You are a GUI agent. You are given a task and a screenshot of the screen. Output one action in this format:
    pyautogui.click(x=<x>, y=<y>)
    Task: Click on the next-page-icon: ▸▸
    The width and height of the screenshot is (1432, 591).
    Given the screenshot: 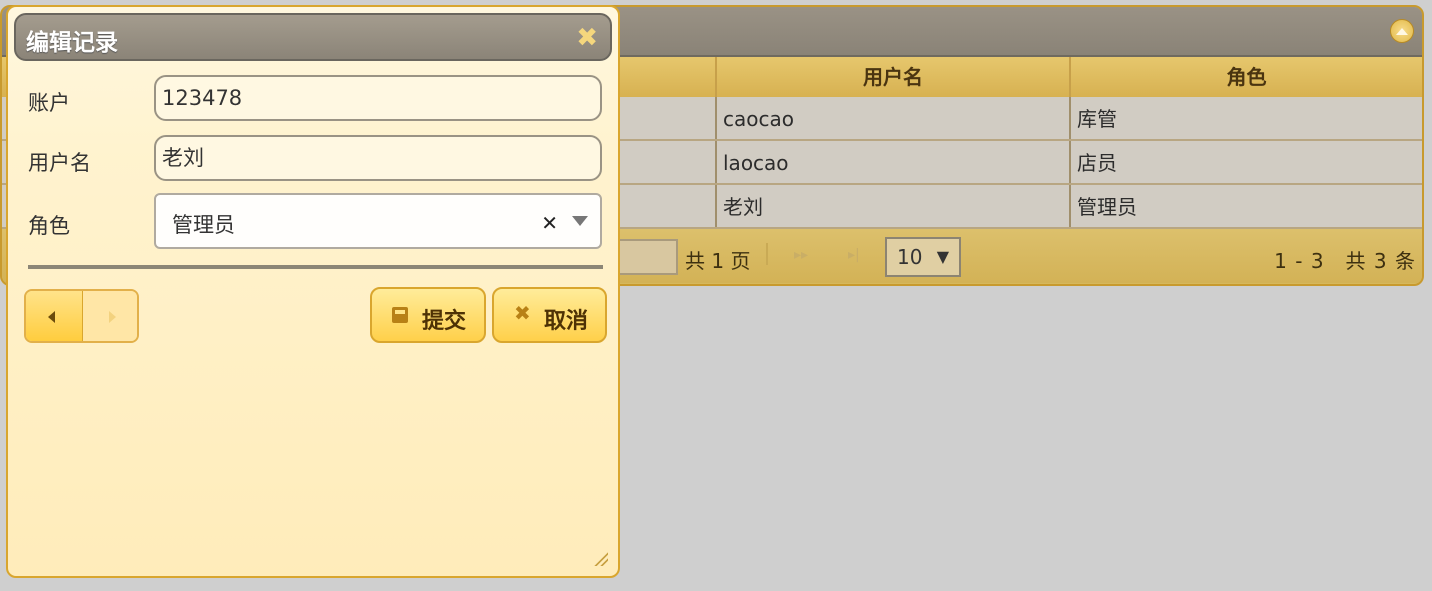 What is the action you would take?
    pyautogui.click(x=801, y=255)
    